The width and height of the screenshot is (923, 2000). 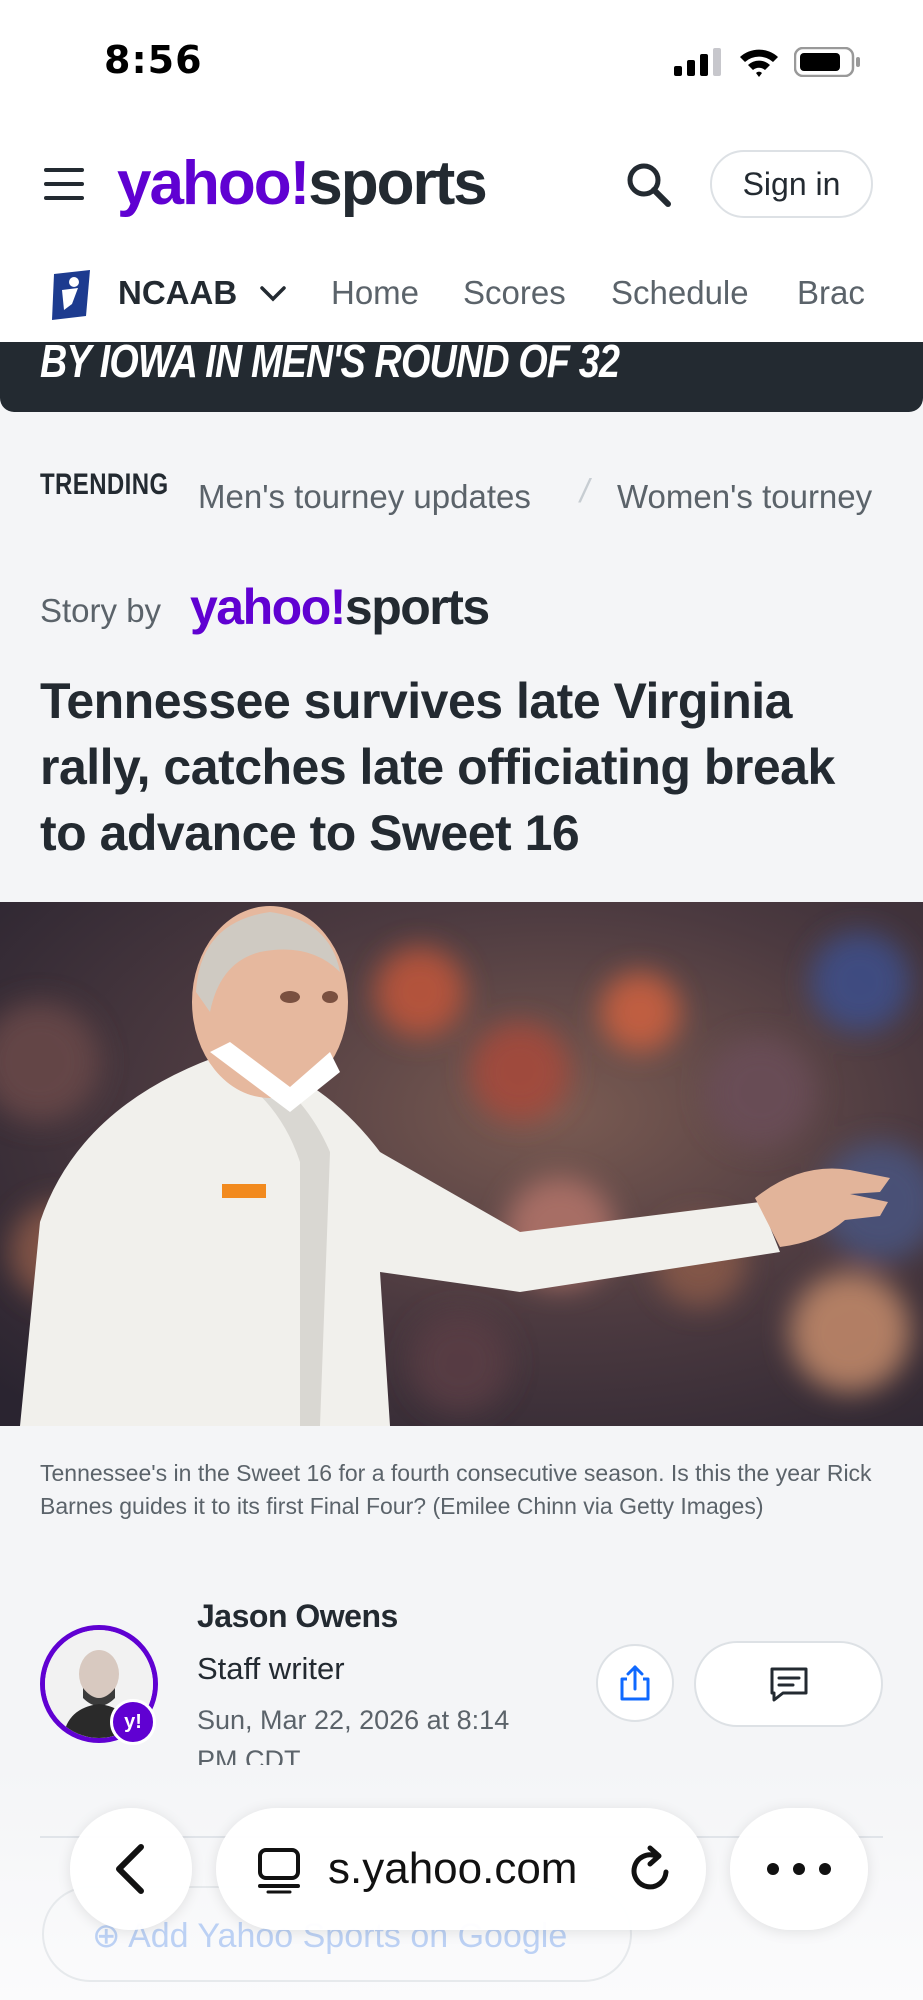 I want to click on reload-icon, so click(x=651, y=1870).